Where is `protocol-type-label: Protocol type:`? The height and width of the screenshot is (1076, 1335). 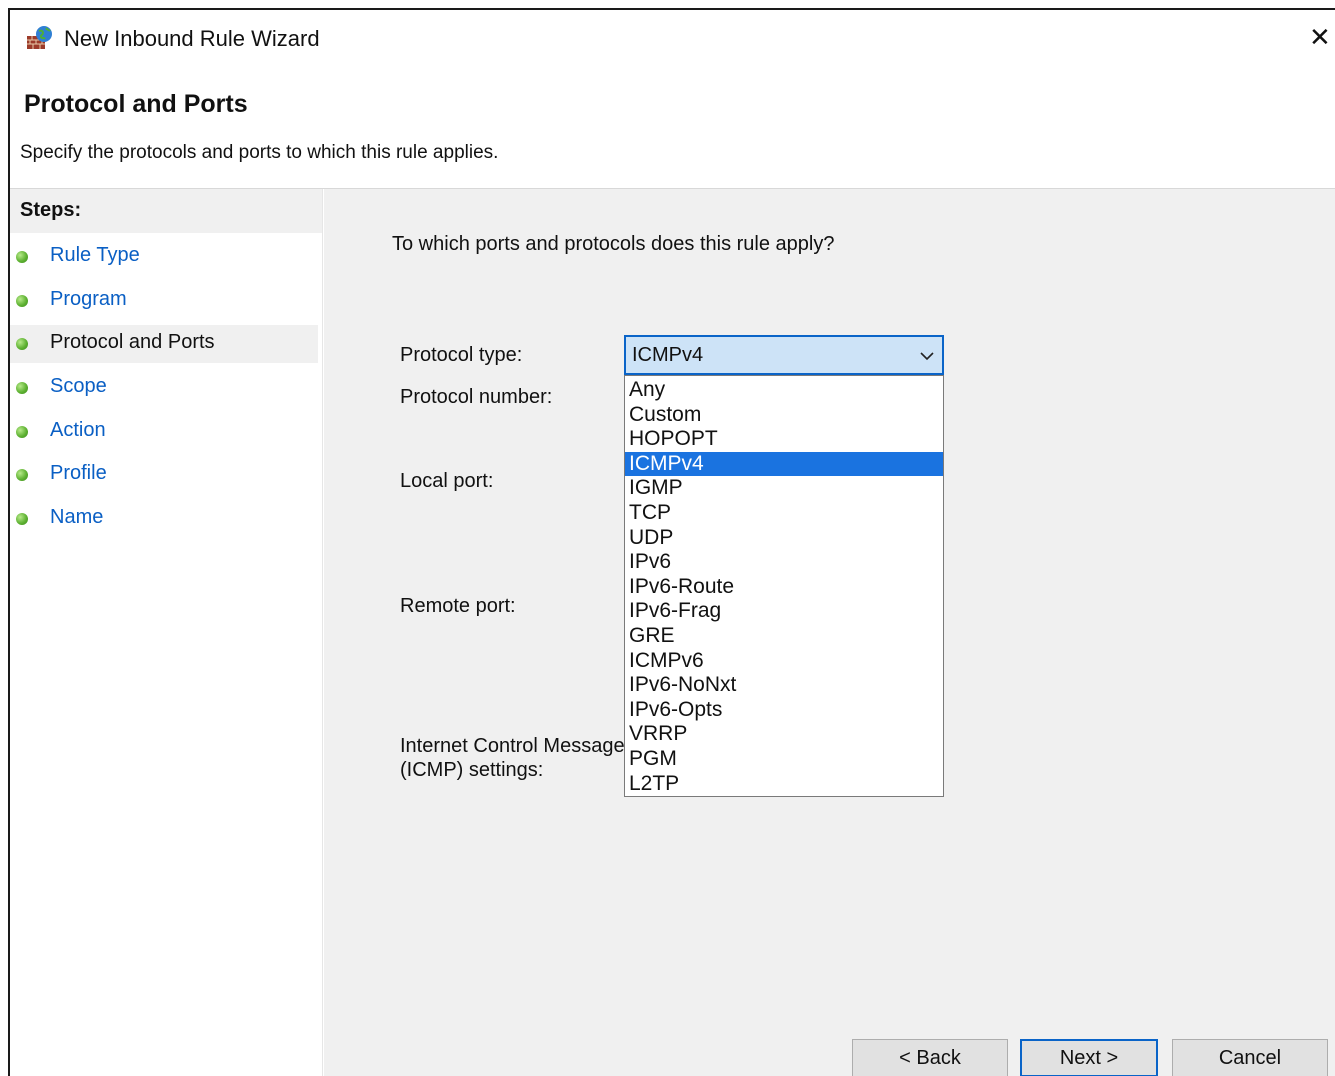 protocol-type-label: Protocol type: is located at coordinates (461, 355).